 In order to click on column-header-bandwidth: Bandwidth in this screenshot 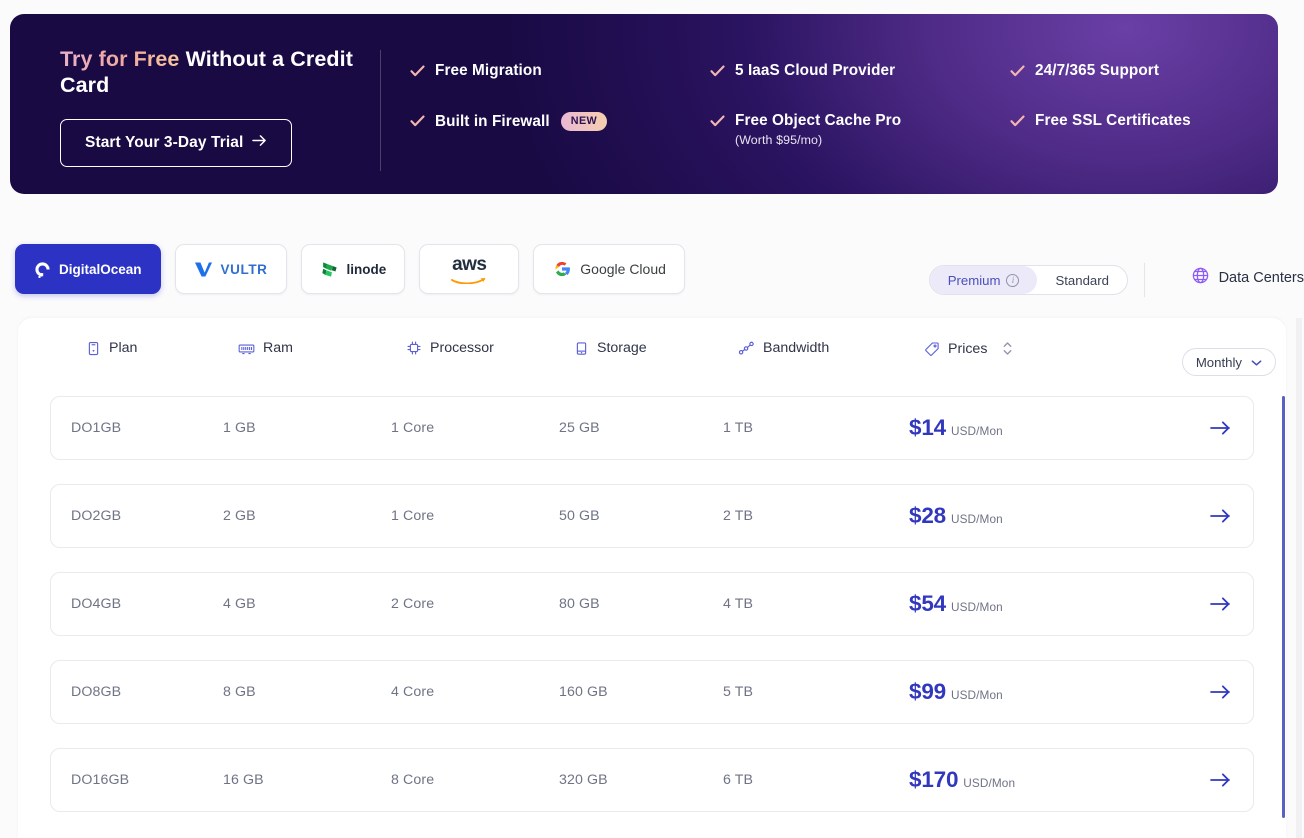, I will do `click(783, 348)`.